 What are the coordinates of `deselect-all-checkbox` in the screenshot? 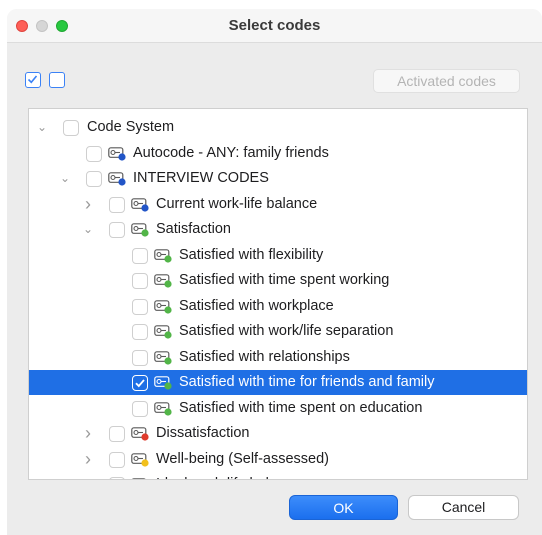 It's located at (57, 80).